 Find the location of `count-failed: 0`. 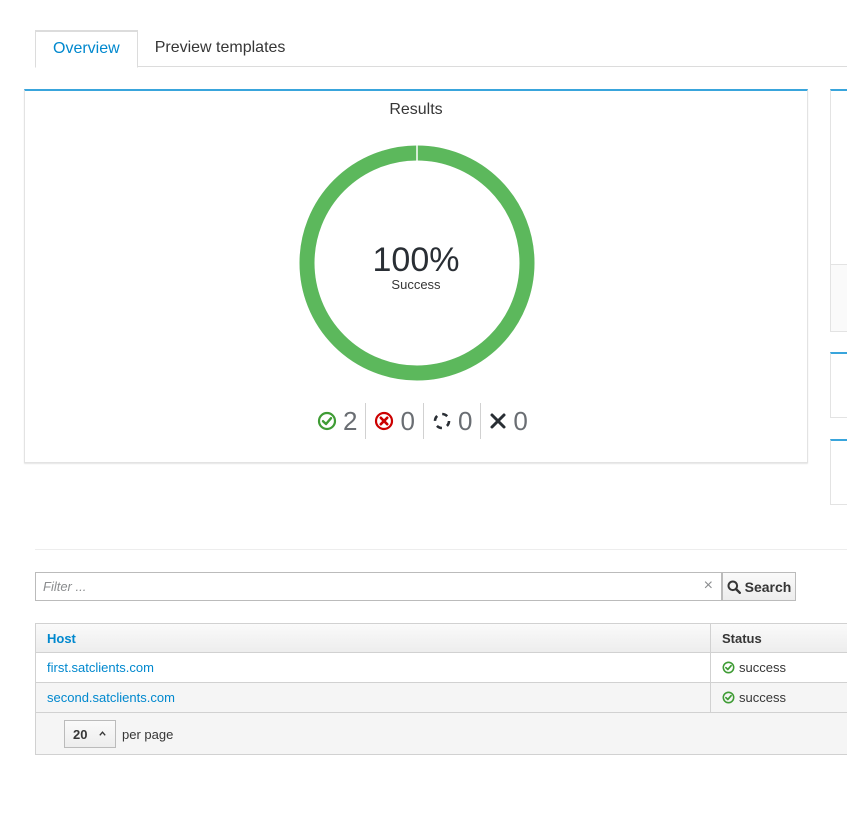

count-failed: 0 is located at coordinates (393, 421).